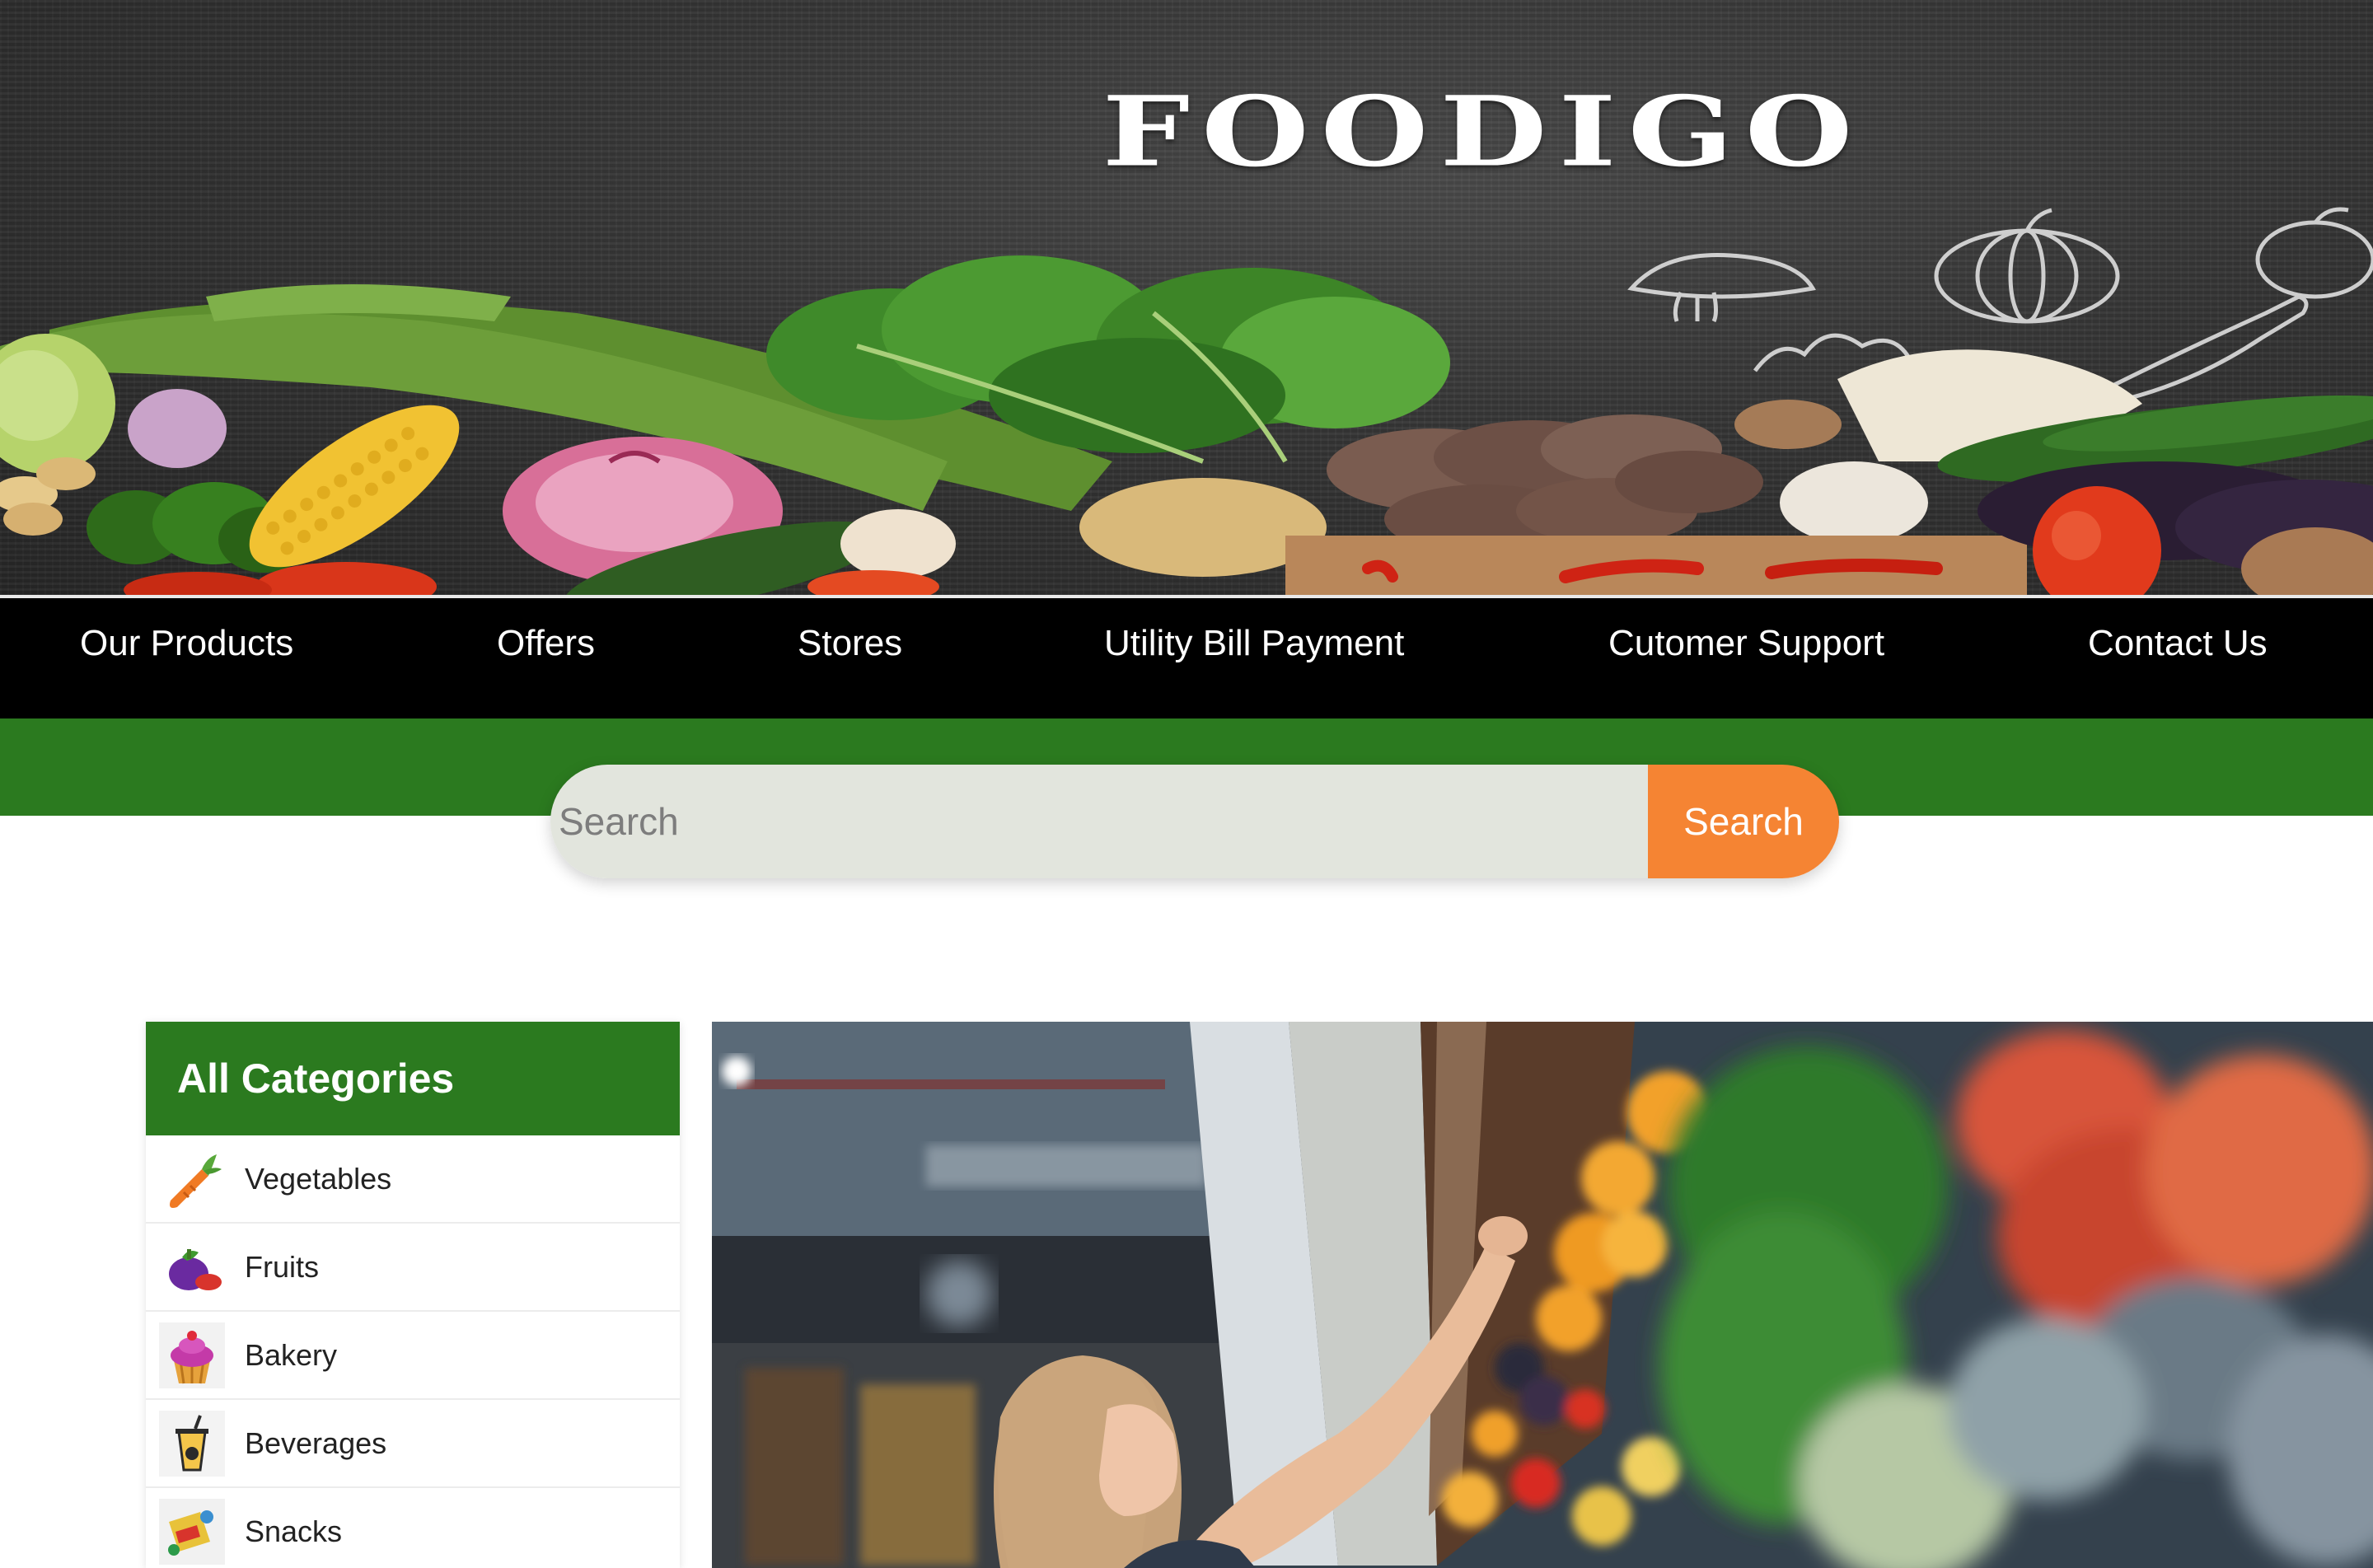 The width and height of the screenshot is (2373, 1568). I want to click on category-item-bakery: Bakery, so click(413, 1356).